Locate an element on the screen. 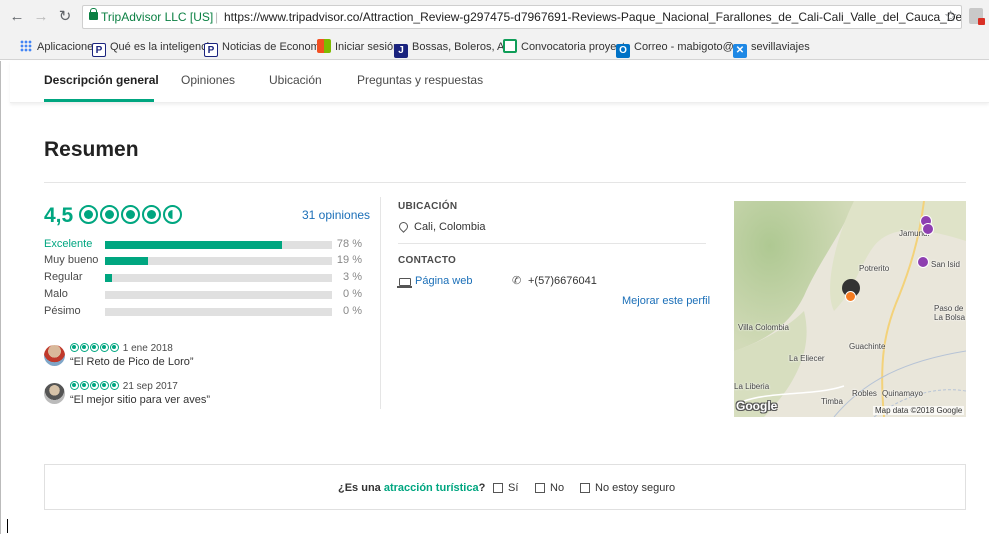 This screenshot has width=989, height=534. extension-icon is located at coordinates (977, 16).